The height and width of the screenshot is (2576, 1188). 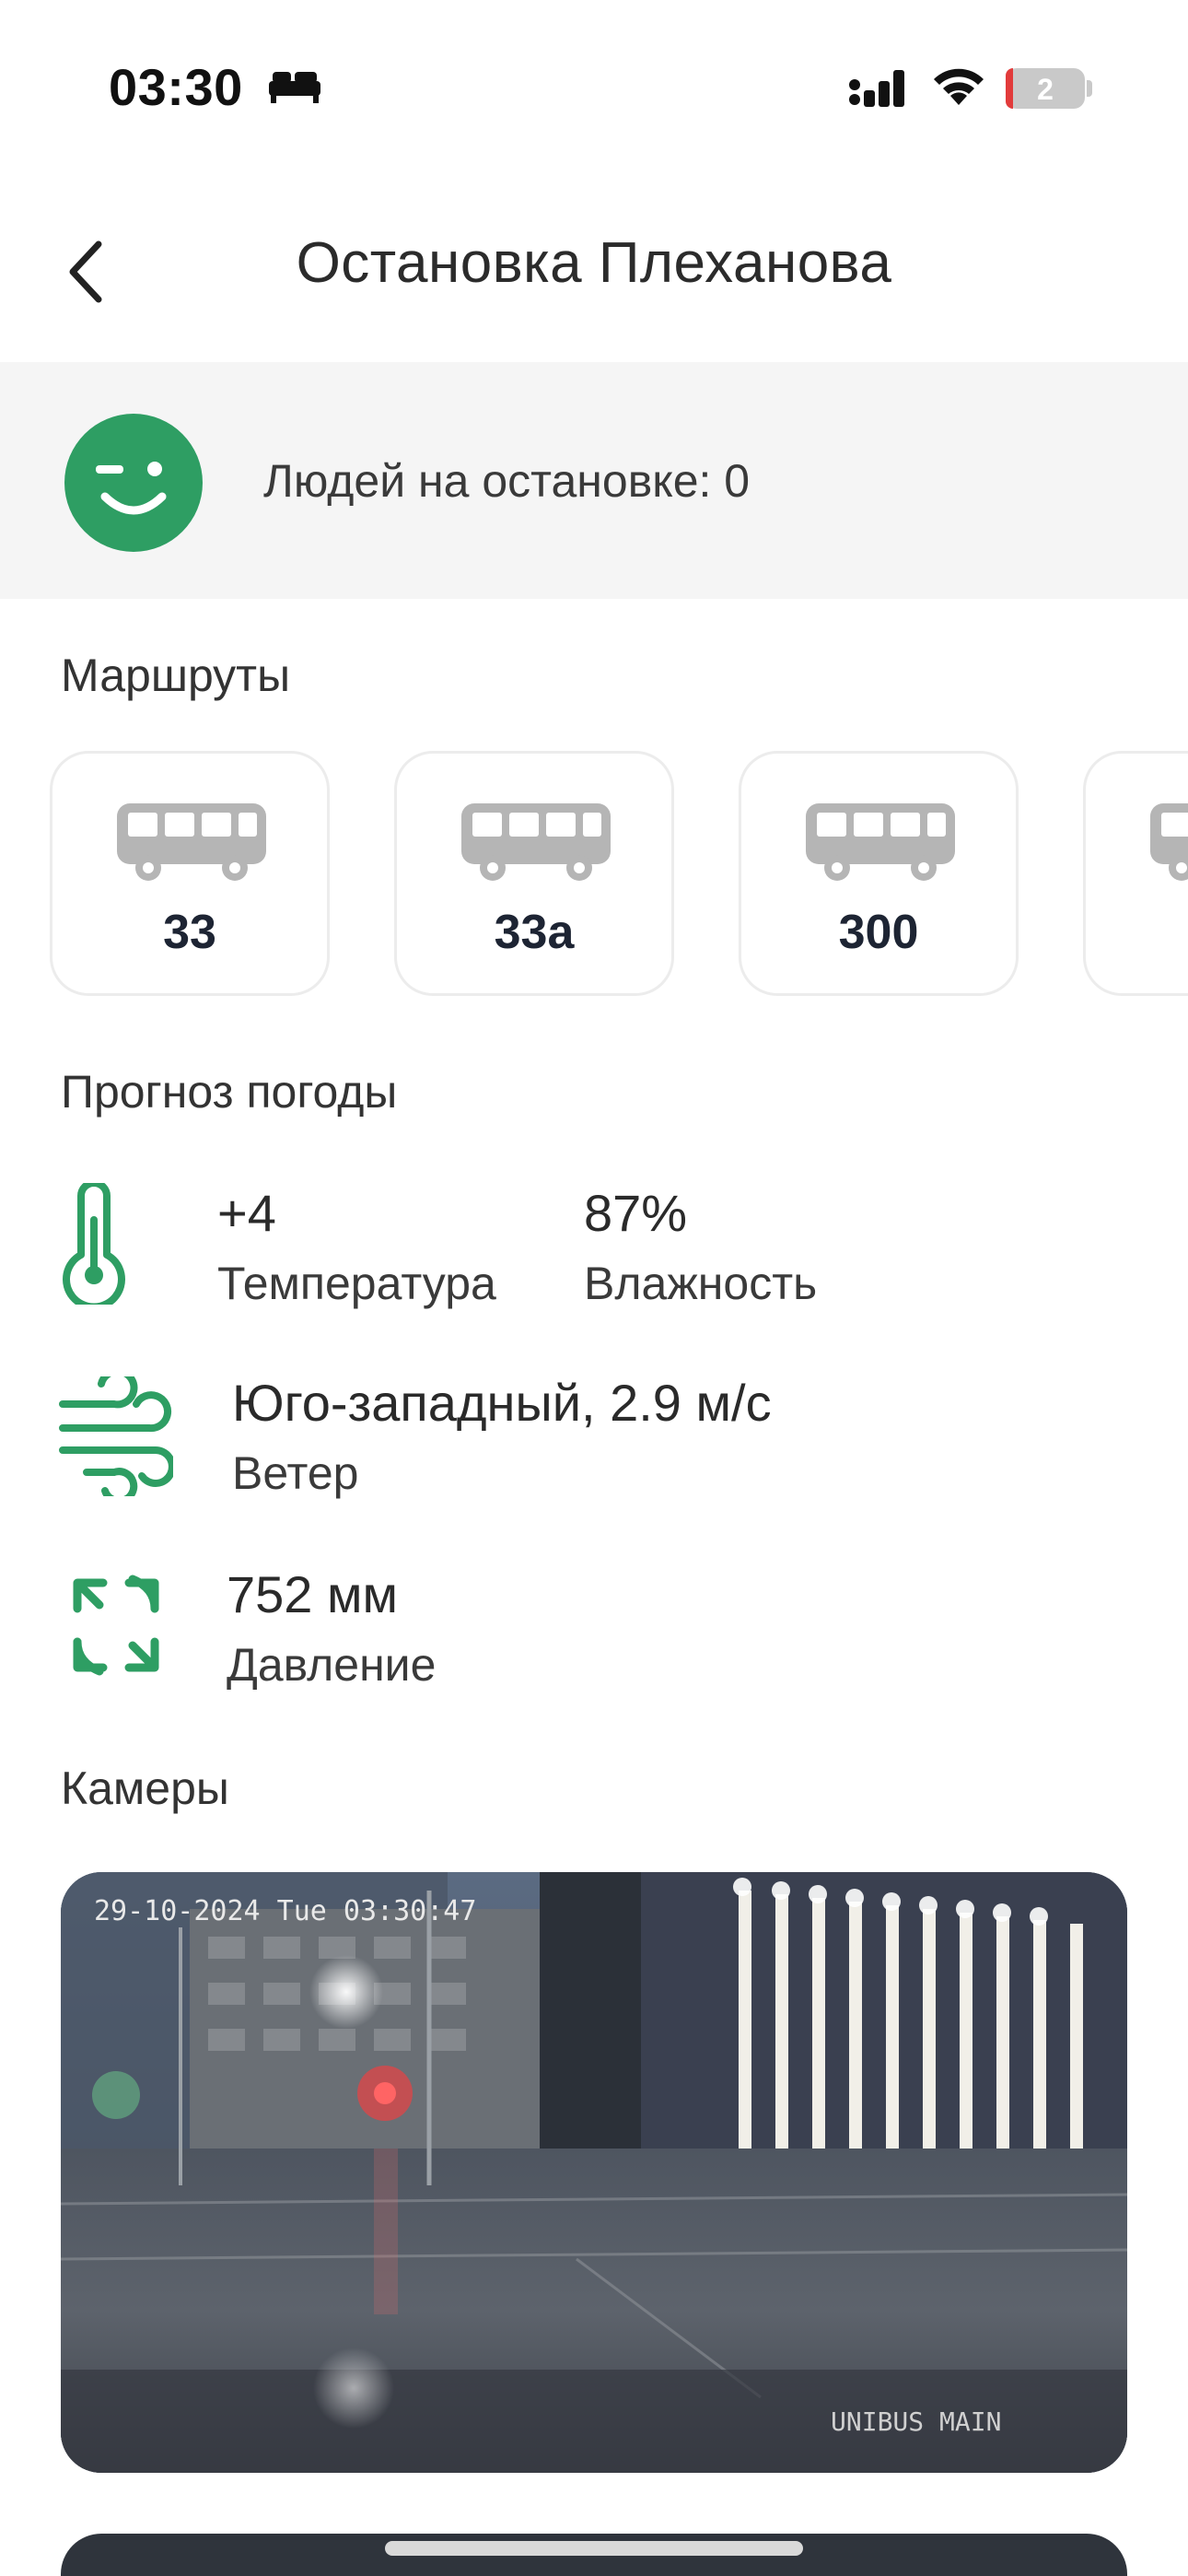 What do you see at coordinates (876, 88) in the screenshot?
I see `cellular-signal-icon` at bounding box center [876, 88].